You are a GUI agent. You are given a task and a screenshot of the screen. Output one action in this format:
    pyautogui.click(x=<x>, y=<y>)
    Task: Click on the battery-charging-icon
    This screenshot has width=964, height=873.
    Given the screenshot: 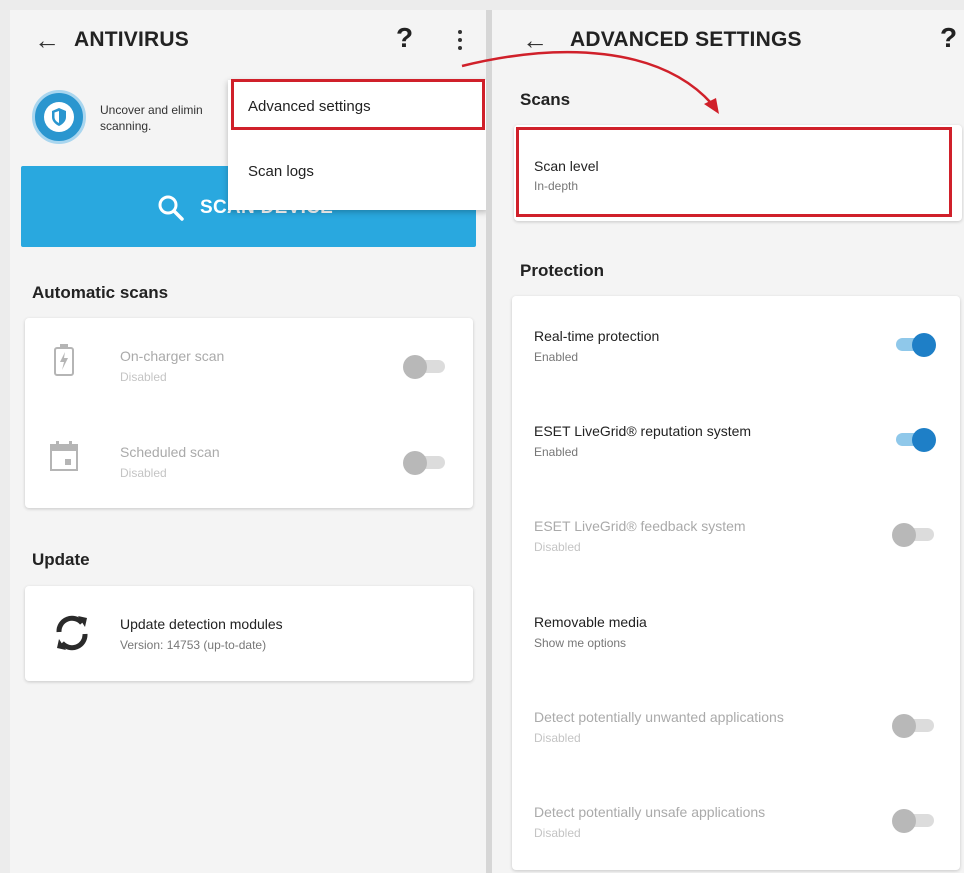 What is the action you would take?
    pyautogui.click(x=64, y=360)
    